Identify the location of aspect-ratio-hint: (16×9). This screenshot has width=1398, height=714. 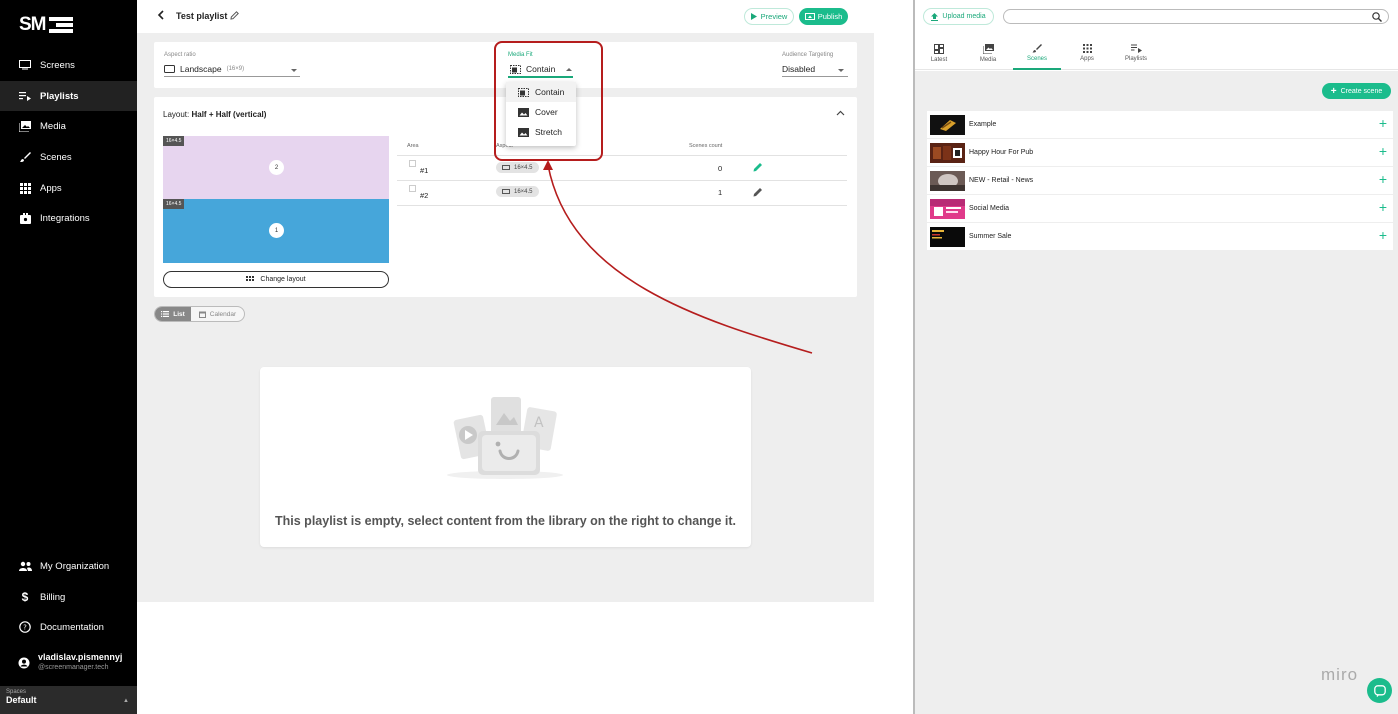
(235, 69).